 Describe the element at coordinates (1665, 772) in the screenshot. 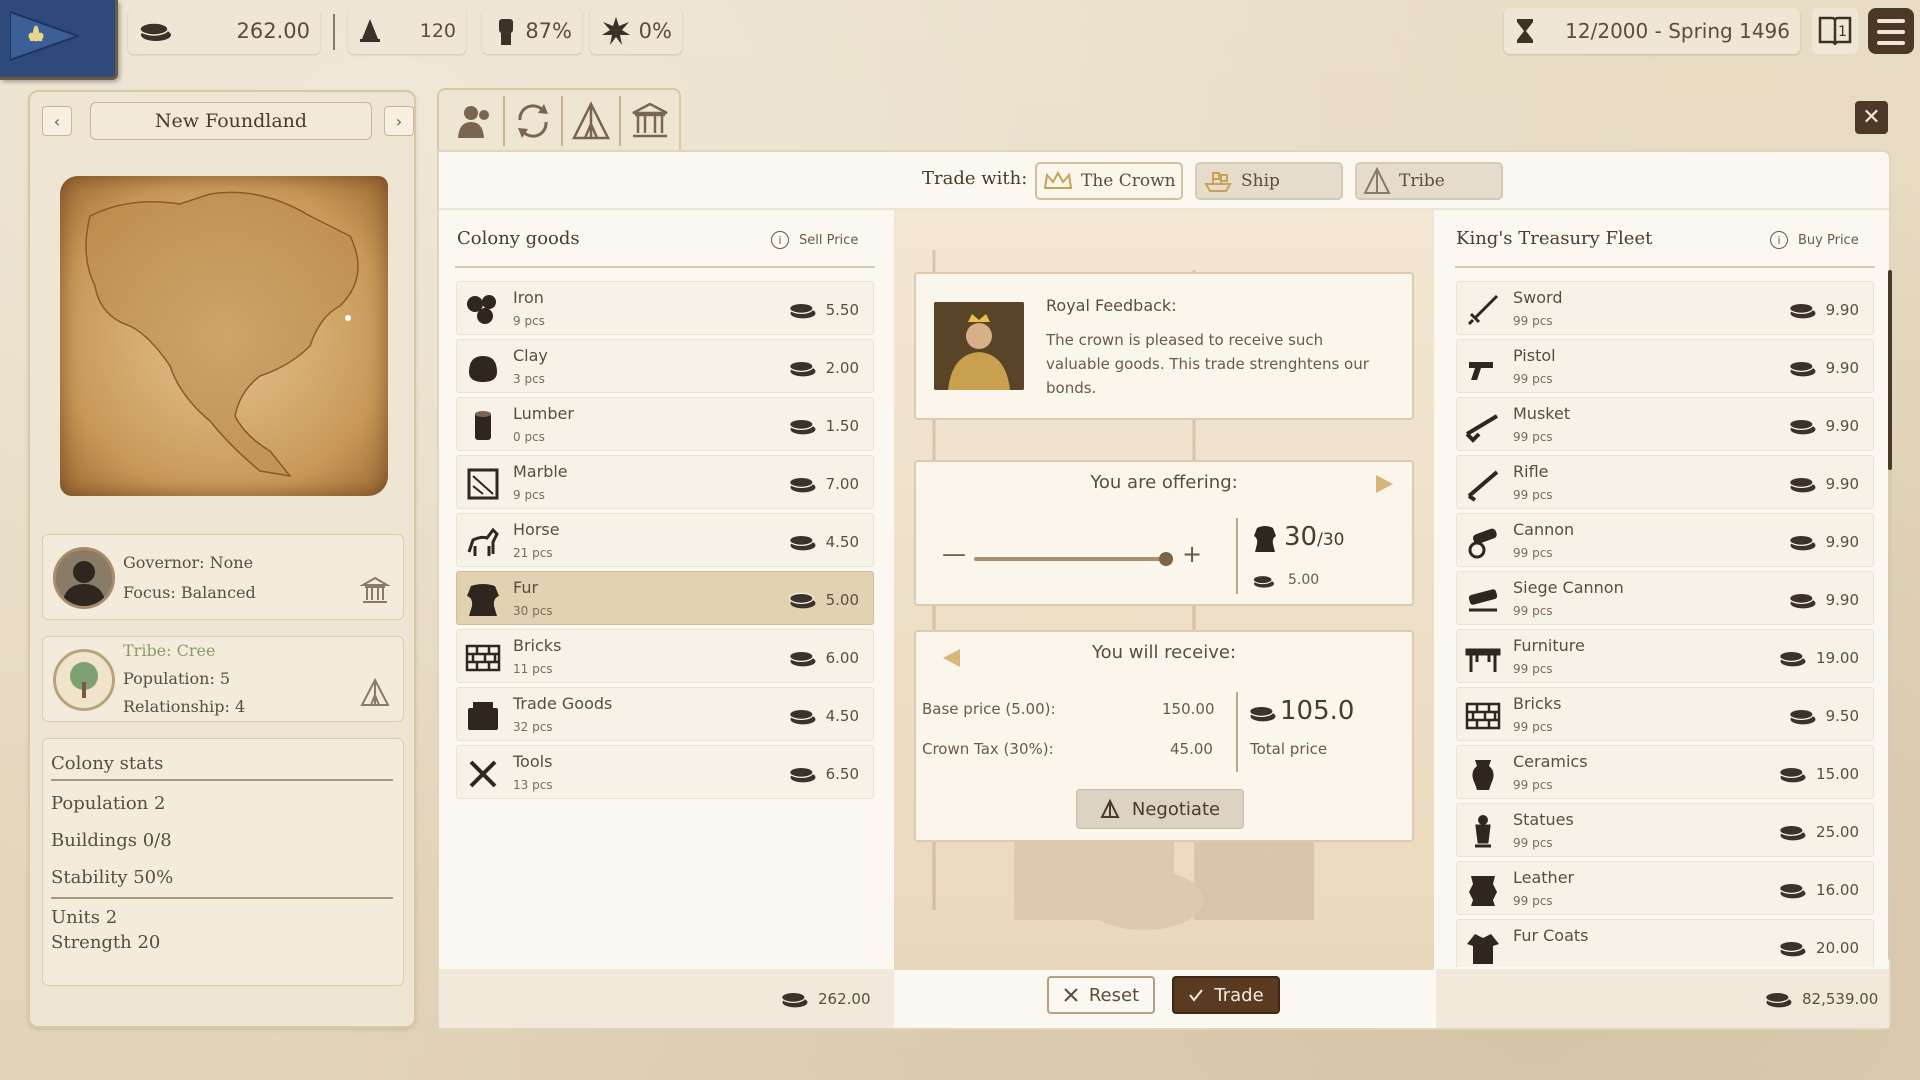

I see `goods-row-ceramics: Ceramics 99 pcs 15.00` at that location.